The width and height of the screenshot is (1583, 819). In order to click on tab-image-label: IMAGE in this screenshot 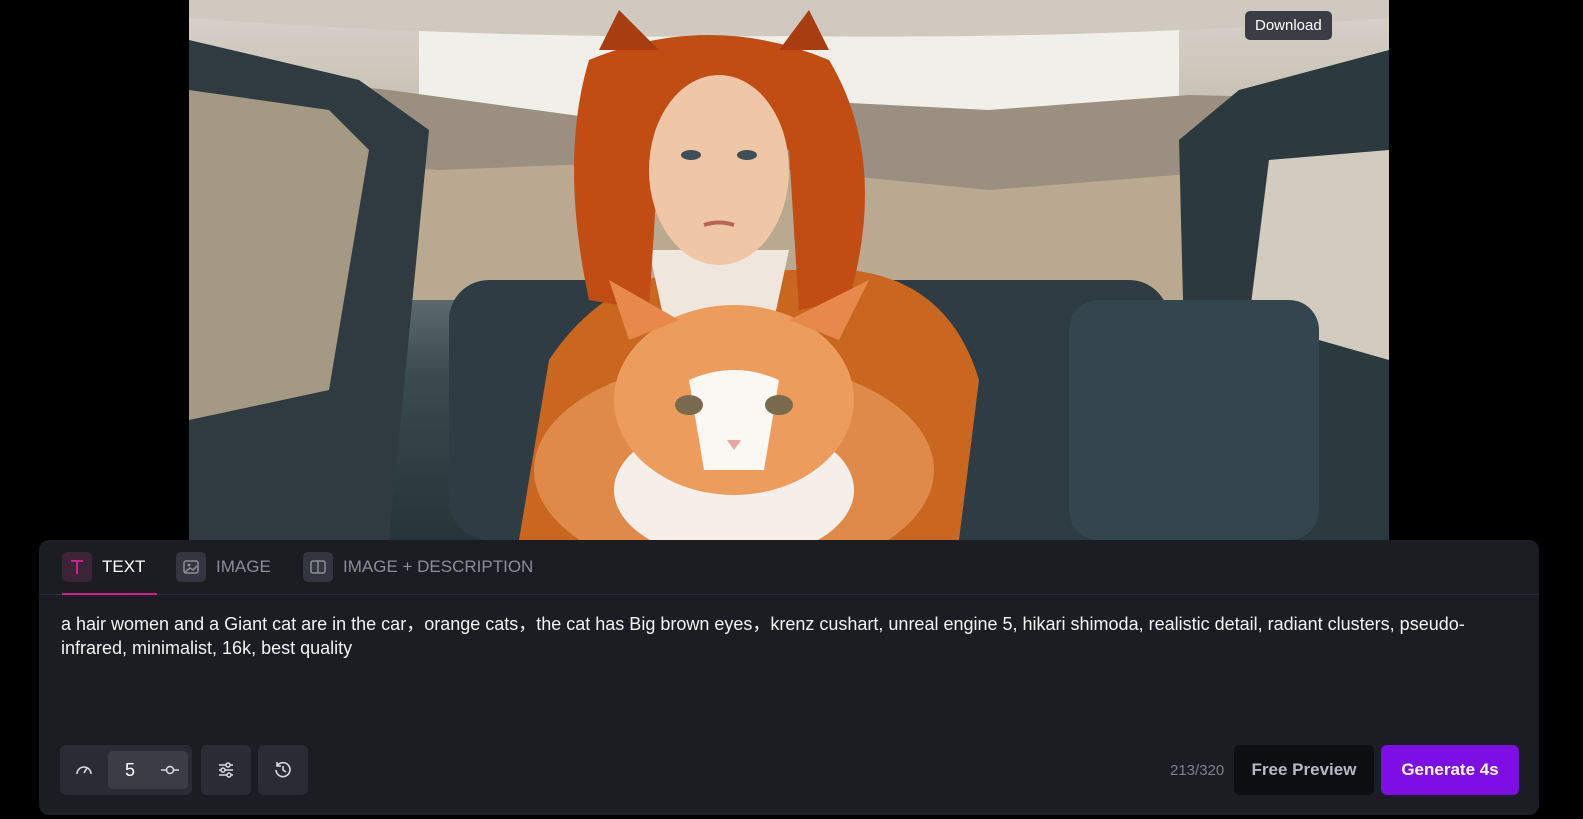, I will do `click(243, 566)`.